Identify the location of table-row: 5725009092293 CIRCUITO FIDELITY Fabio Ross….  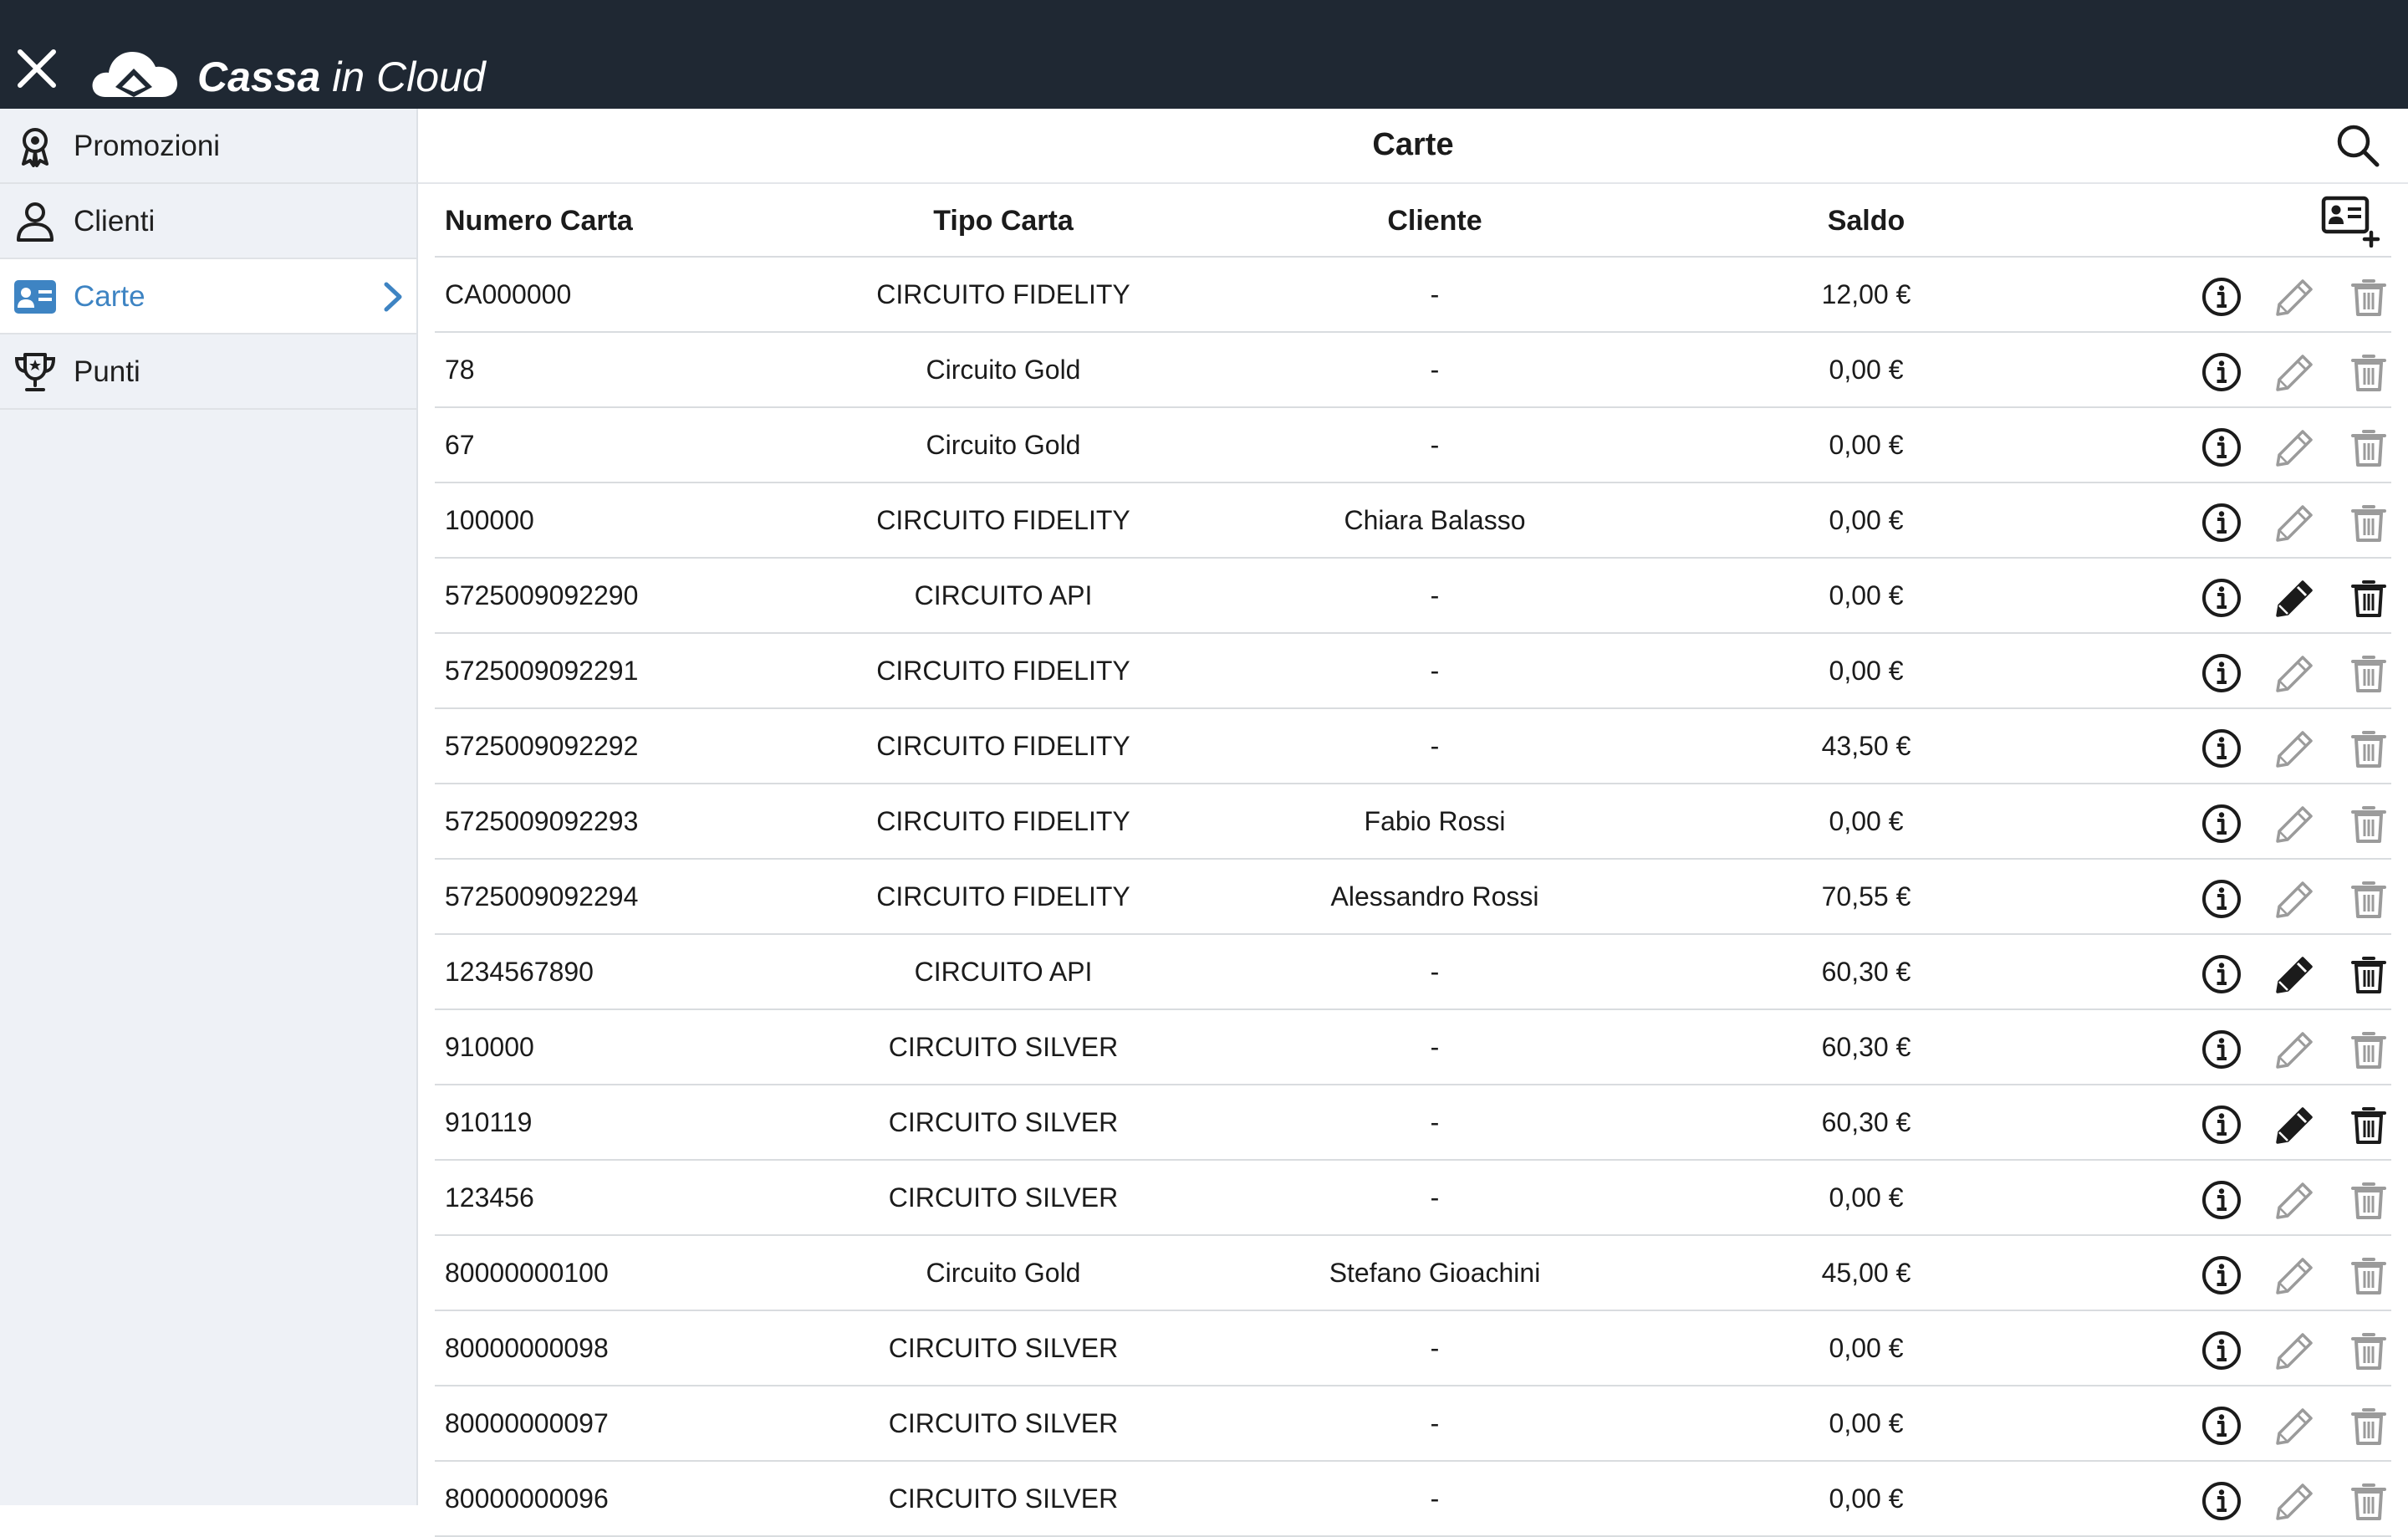
(1413, 822).